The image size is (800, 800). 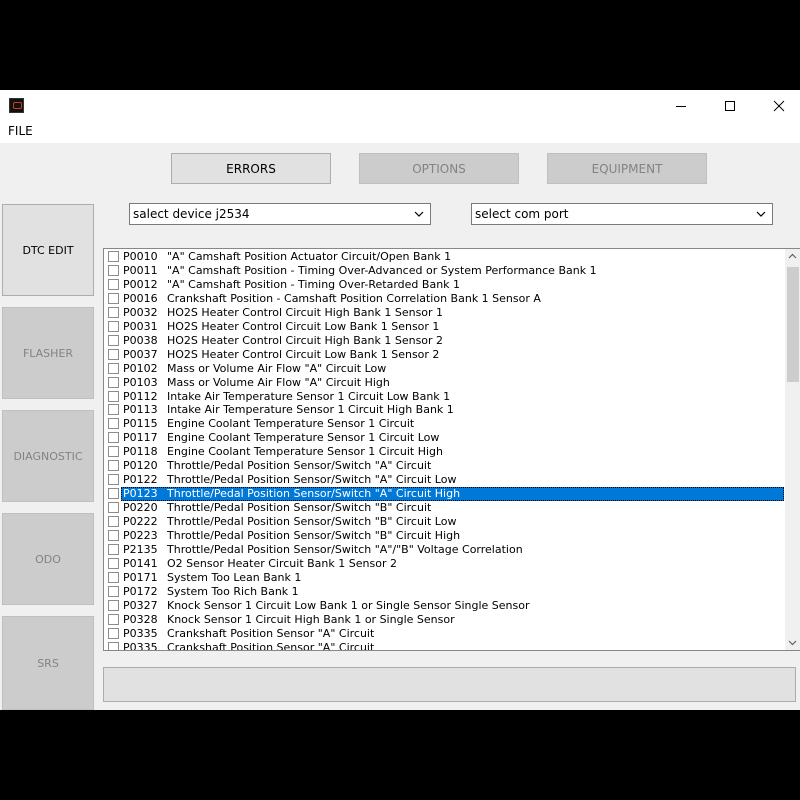 What do you see at coordinates (730, 105) in the screenshot?
I see `maximize-button` at bounding box center [730, 105].